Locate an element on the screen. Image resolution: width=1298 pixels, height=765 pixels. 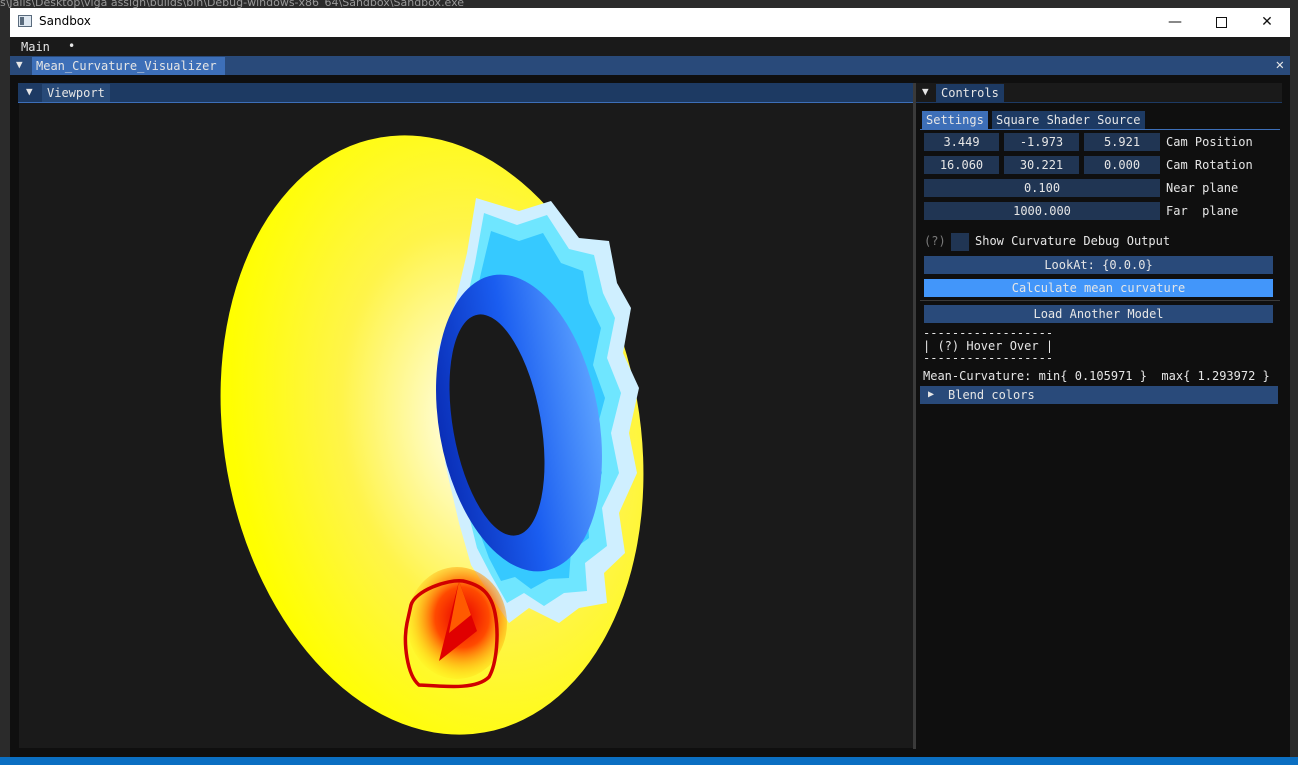
load-model-button: Load Another Model is located at coordinates (1098, 314).